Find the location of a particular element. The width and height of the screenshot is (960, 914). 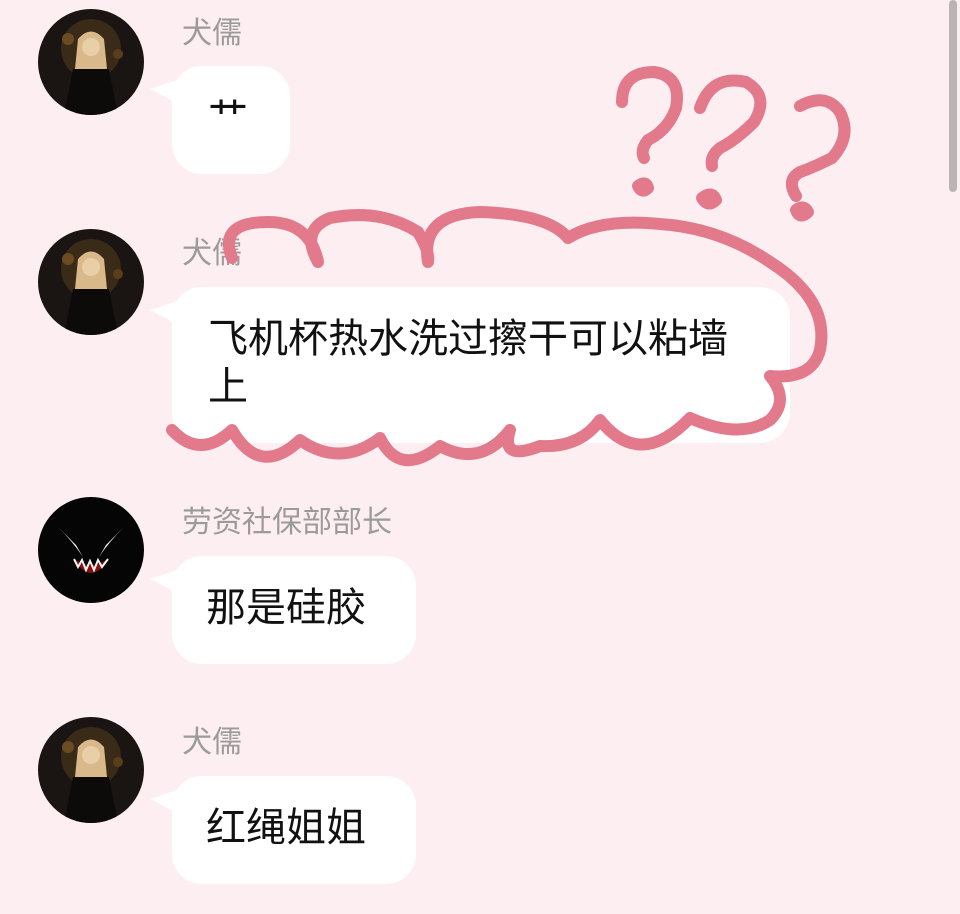

scrollbar is located at coordinates (953, 96).